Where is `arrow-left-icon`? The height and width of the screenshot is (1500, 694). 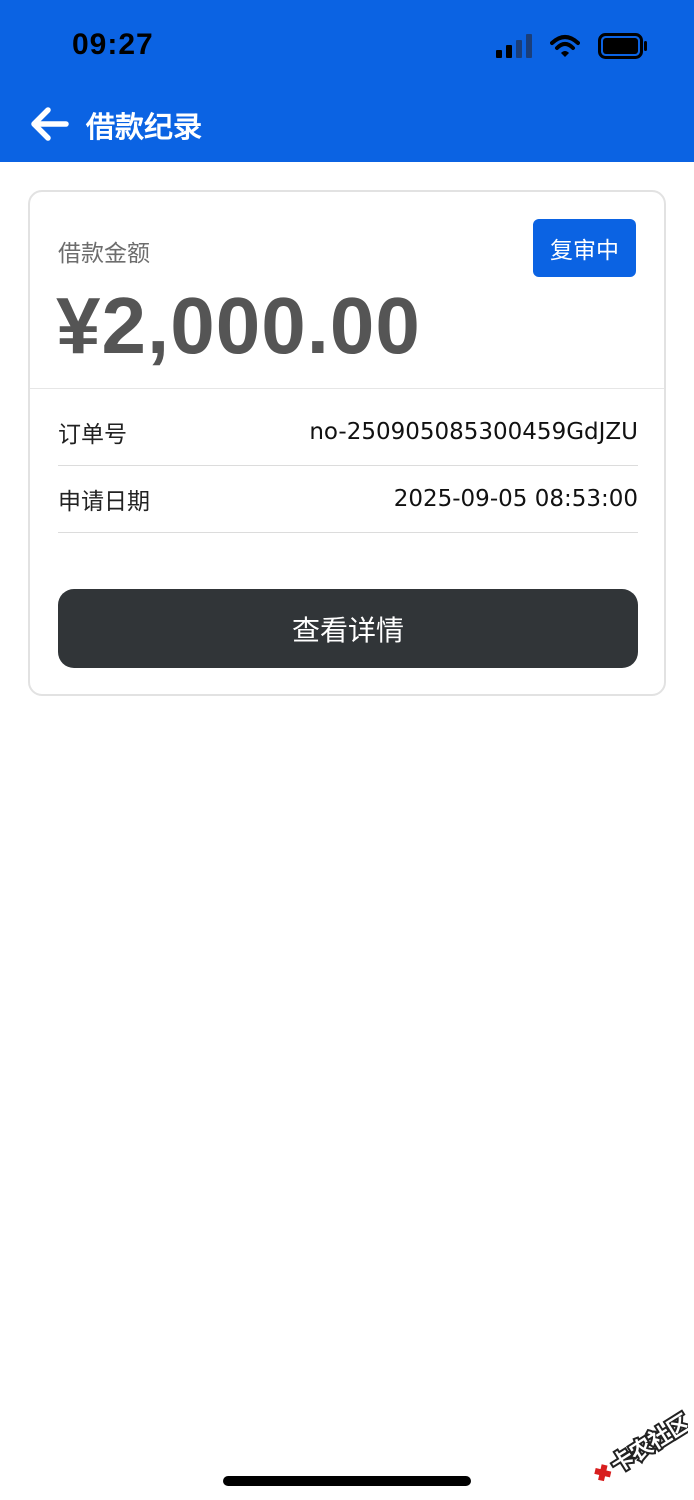
arrow-left-icon is located at coordinates (50, 126).